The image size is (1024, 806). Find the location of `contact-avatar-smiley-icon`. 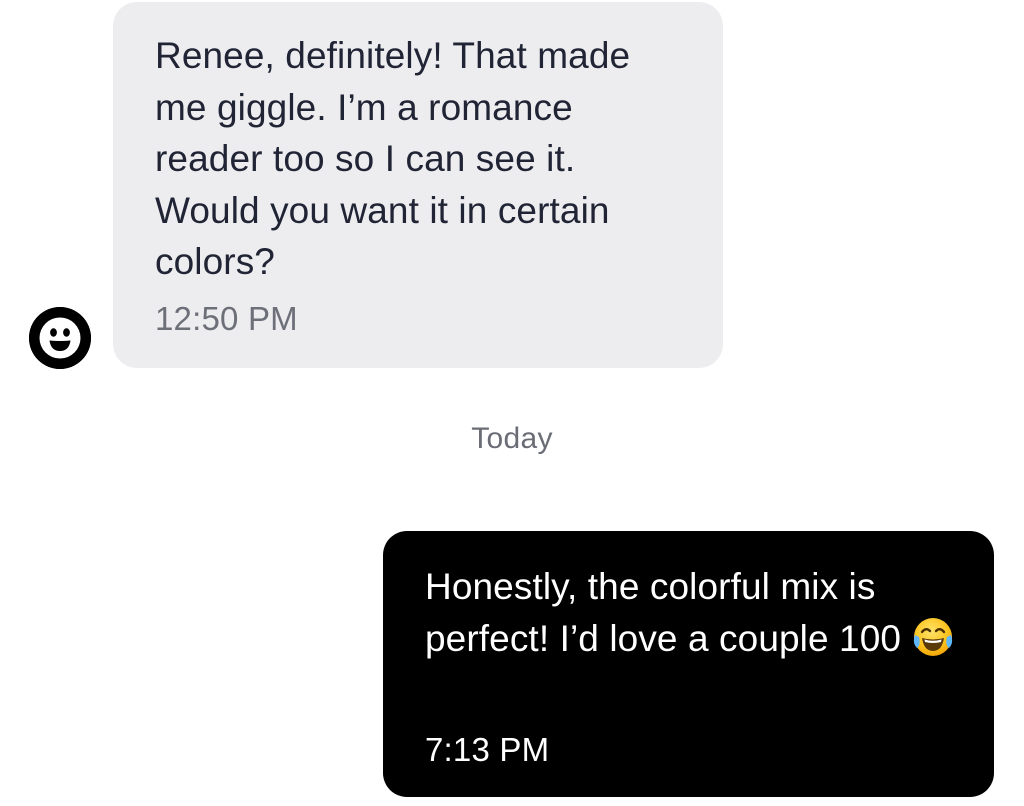

contact-avatar-smiley-icon is located at coordinates (60, 338).